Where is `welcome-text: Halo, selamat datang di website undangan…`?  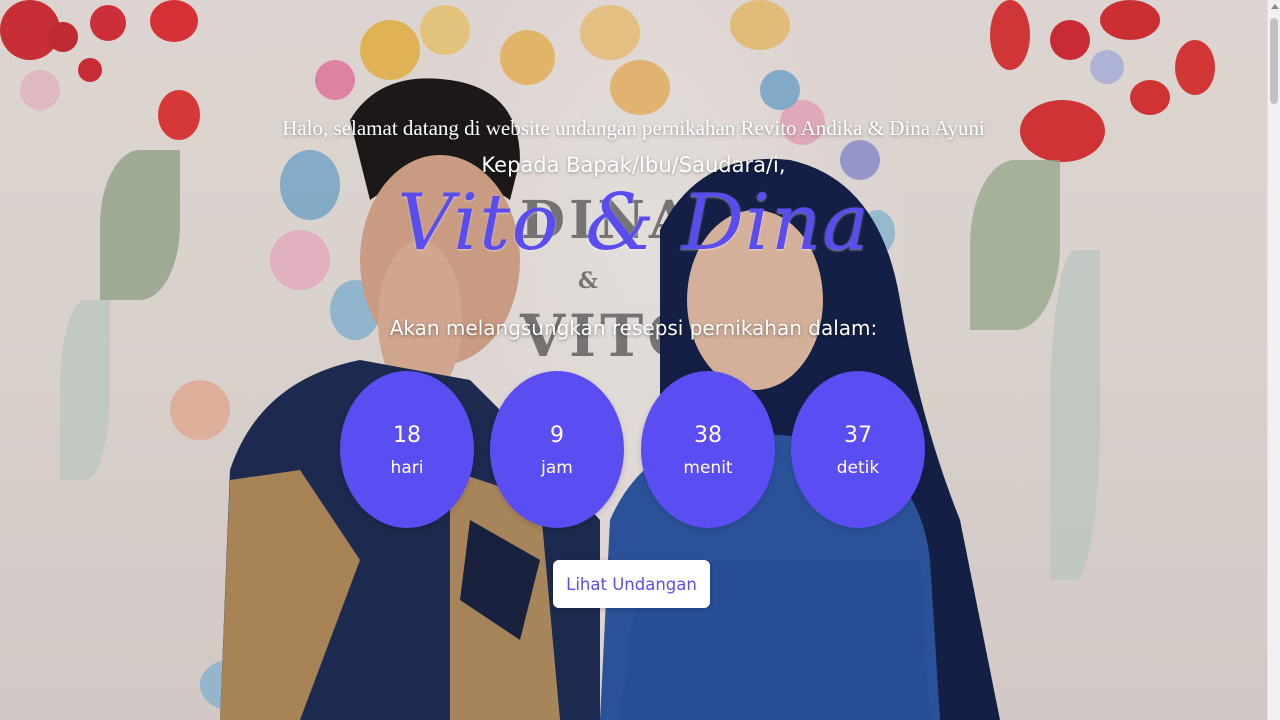 welcome-text: Halo, selamat datang di website undangan… is located at coordinates (633, 128).